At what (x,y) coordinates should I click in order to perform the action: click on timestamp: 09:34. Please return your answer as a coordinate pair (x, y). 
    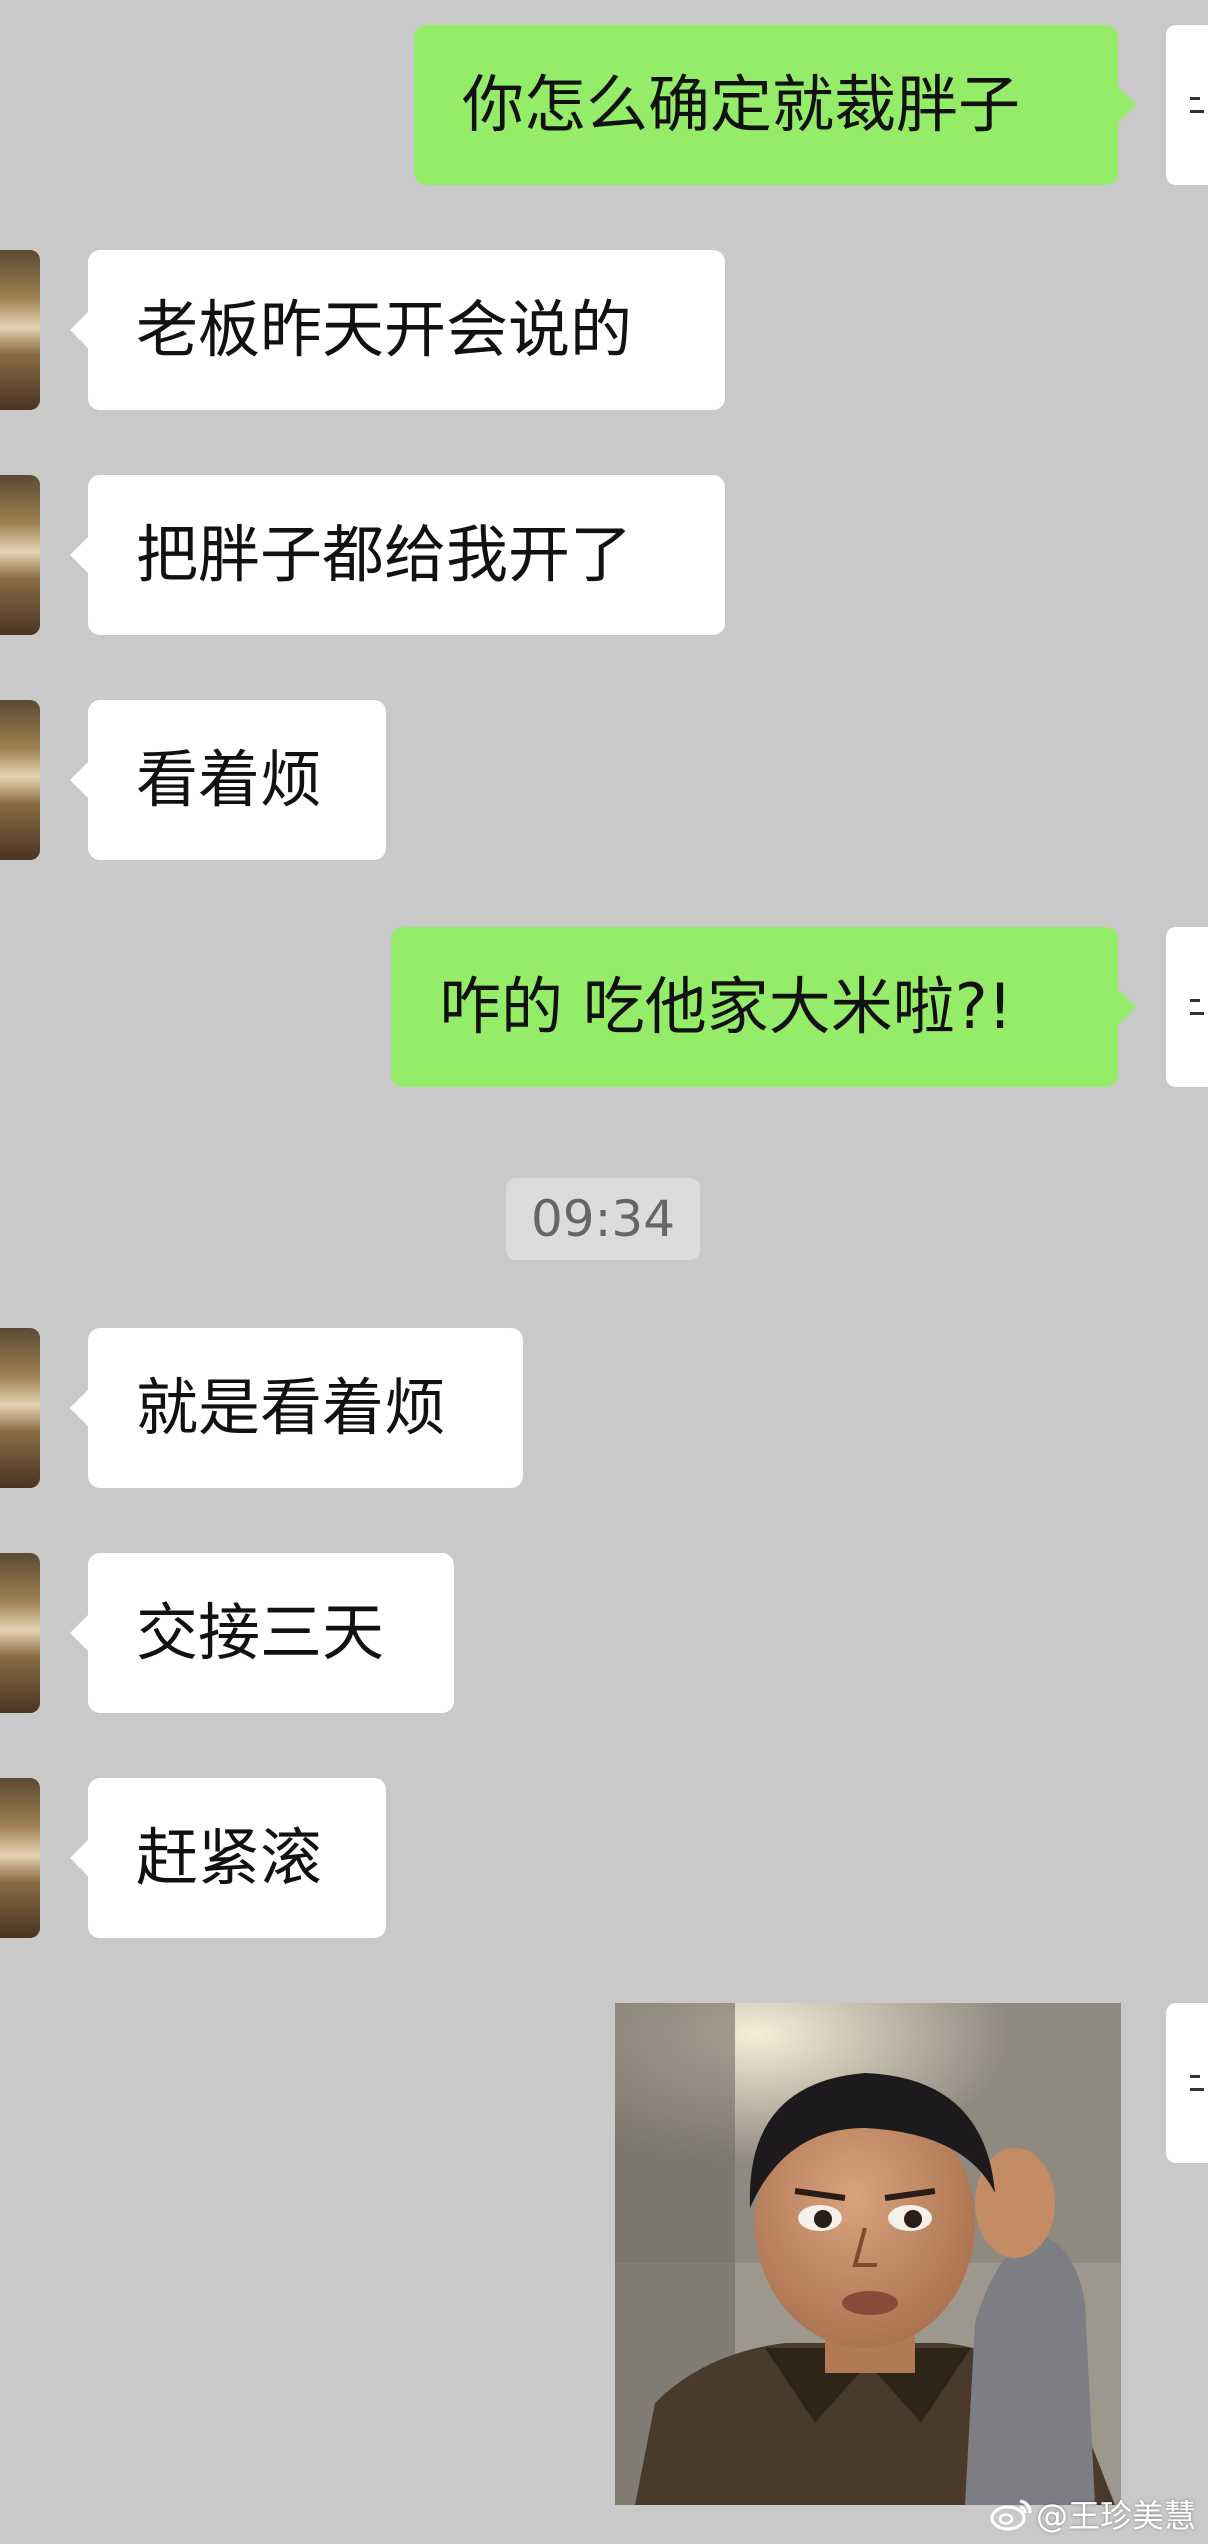
    Looking at the image, I should click on (603, 1219).